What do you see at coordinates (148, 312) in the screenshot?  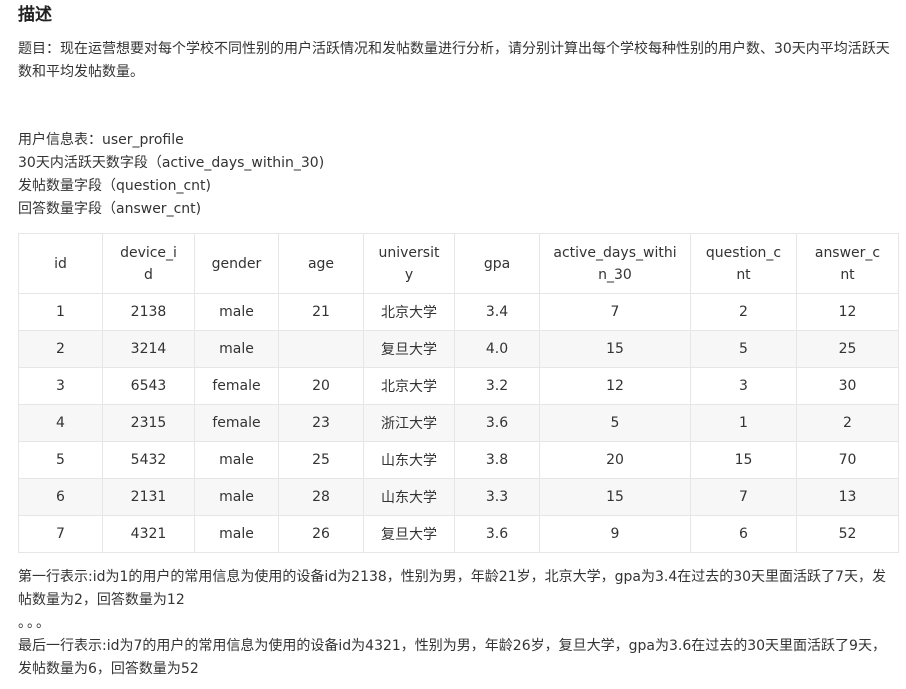 I see `cell-device-id: 2138` at bounding box center [148, 312].